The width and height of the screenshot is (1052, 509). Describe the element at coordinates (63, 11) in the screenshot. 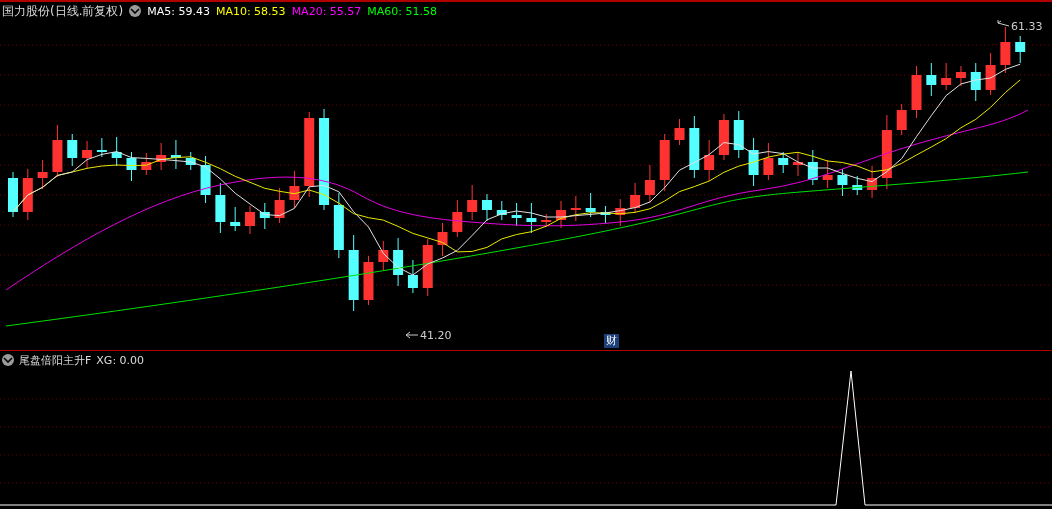

I see `chart-title: 国力股份(日线.前复权)` at that location.